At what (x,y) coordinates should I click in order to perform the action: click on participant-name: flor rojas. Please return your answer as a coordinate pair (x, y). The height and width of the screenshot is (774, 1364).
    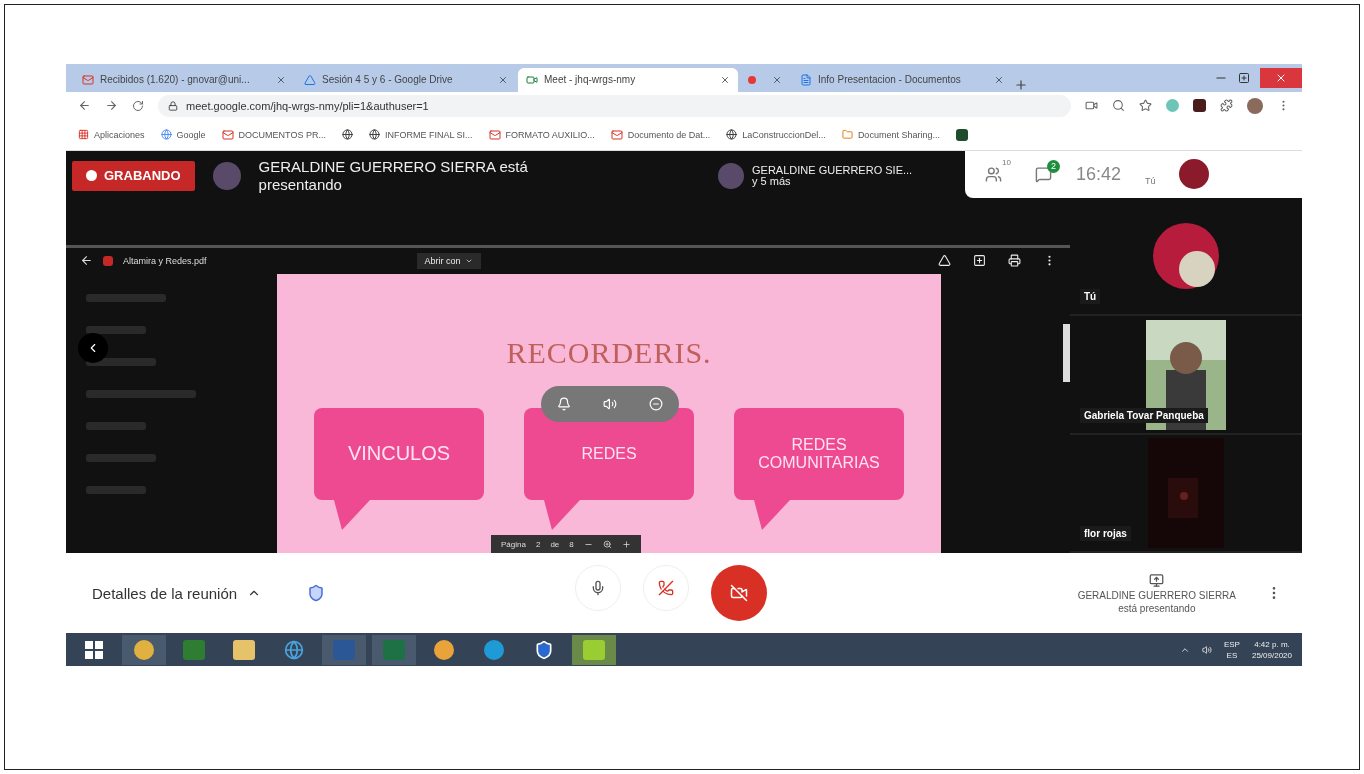
    Looking at the image, I should click on (1105, 534).